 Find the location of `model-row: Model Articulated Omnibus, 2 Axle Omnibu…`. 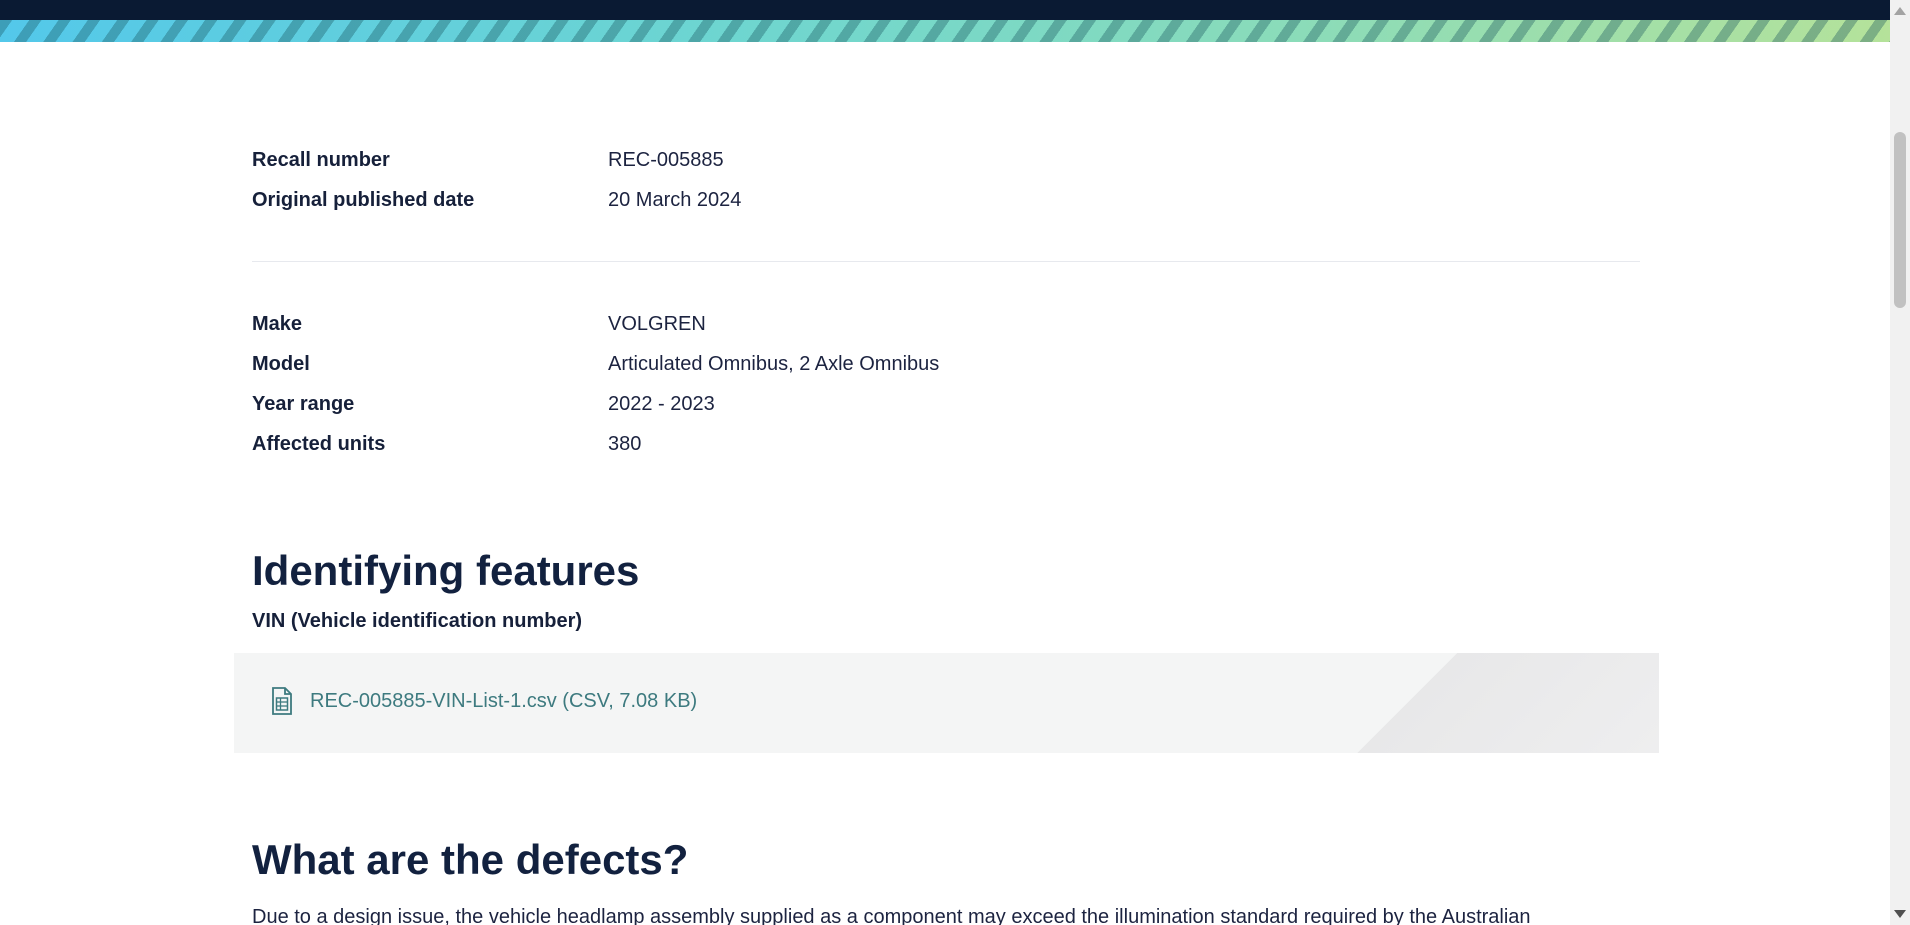

model-row: Model Articulated Omnibus, 2 Axle Omnibu… is located at coordinates (946, 364).